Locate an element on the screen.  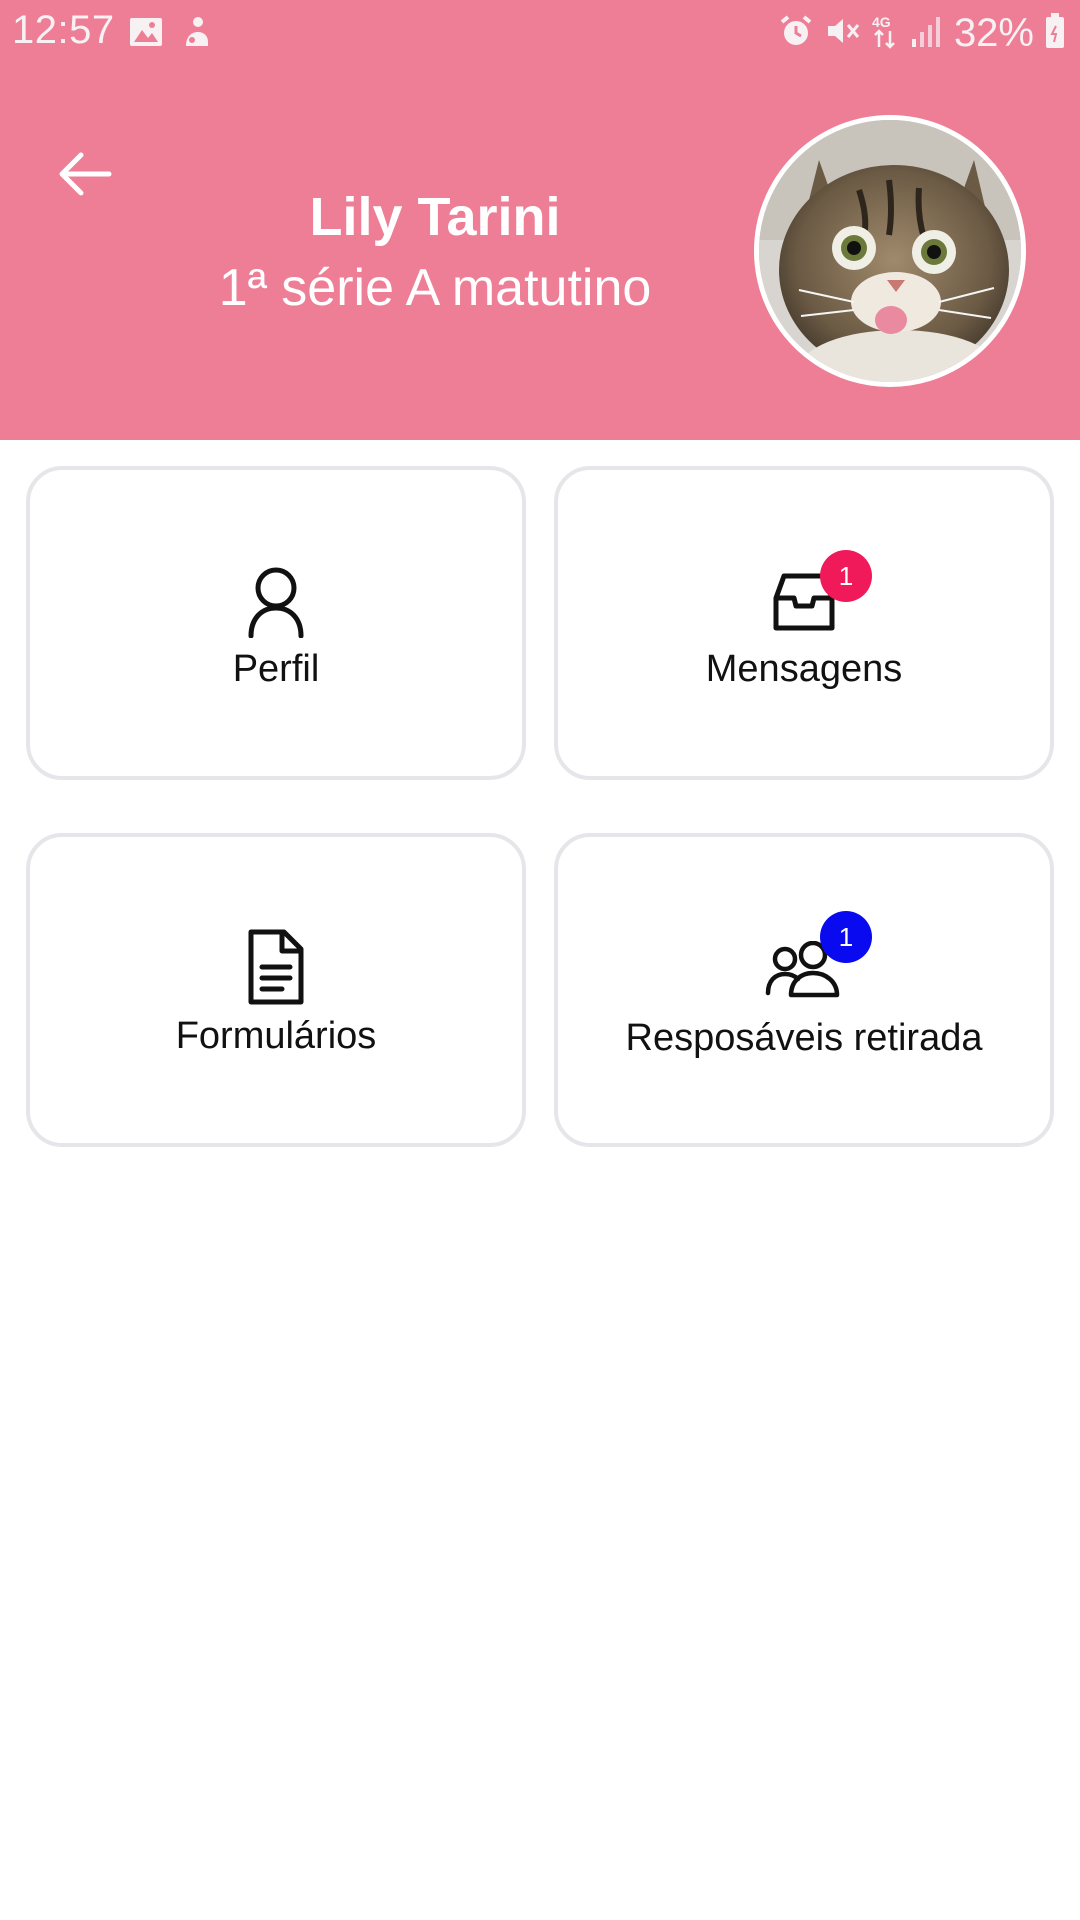
network-4g-icon: 4G is located at coordinates (885, 33).